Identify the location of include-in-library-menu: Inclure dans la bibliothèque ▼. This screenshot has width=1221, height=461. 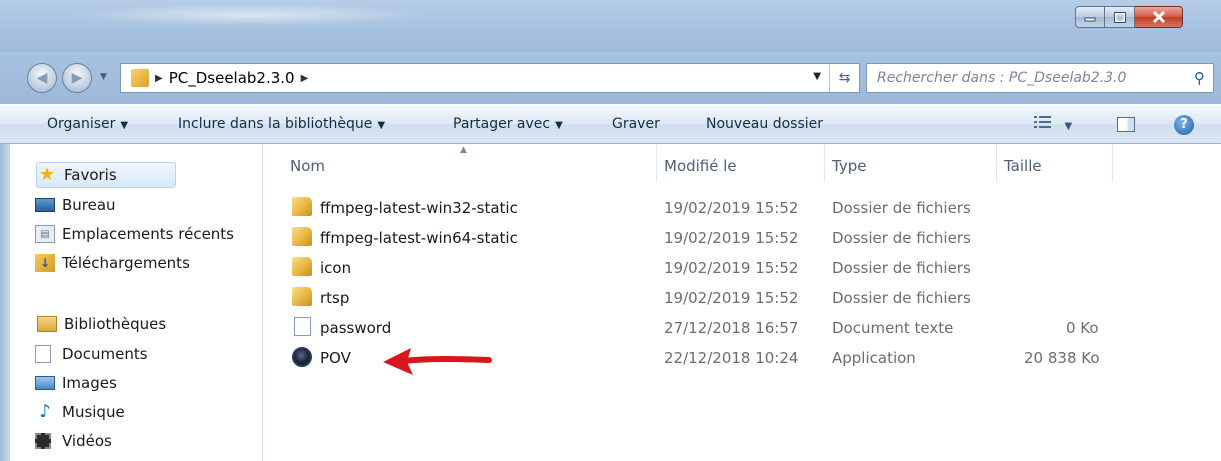
(281, 124).